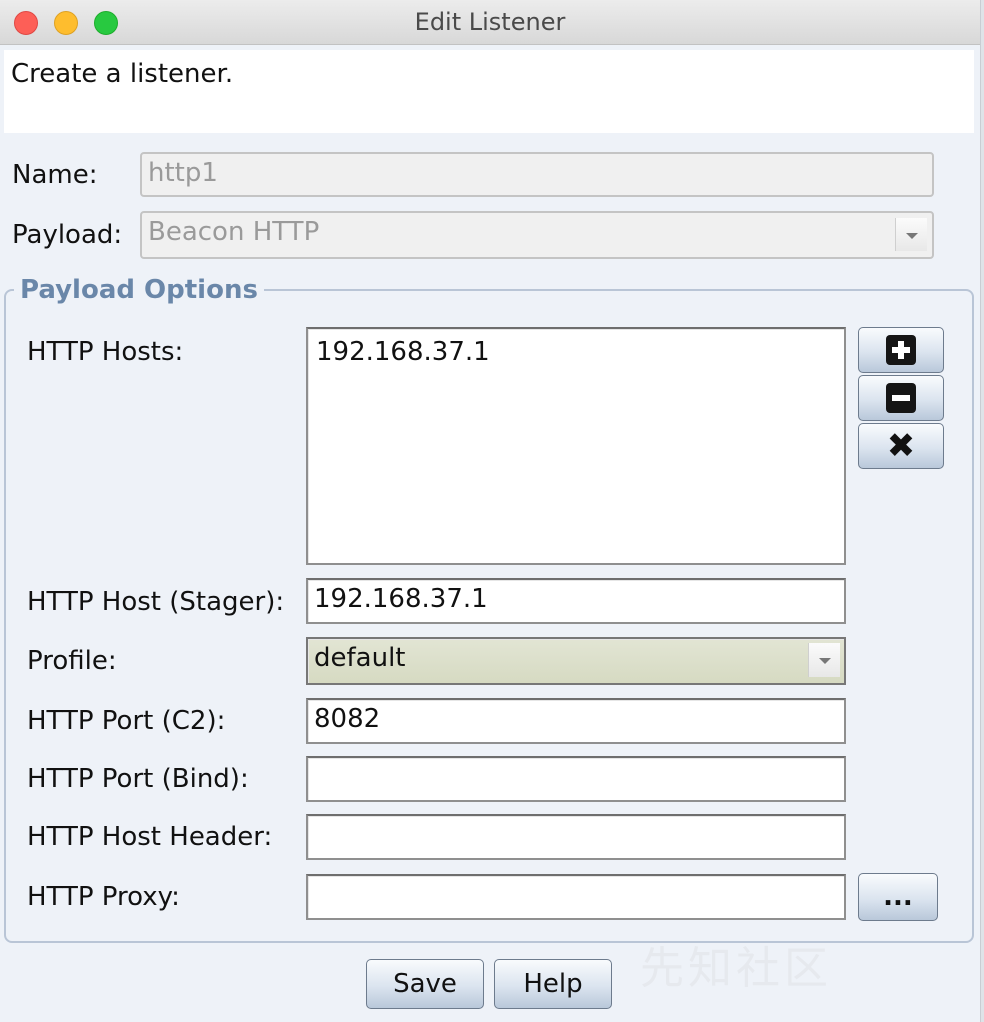 Image resolution: width=984 pixels, height=1022 pixels. Describe the element at coordinates (126, 721) in the screenshot. I see `port-c2-label: HTTP Port (C2):` at that location.